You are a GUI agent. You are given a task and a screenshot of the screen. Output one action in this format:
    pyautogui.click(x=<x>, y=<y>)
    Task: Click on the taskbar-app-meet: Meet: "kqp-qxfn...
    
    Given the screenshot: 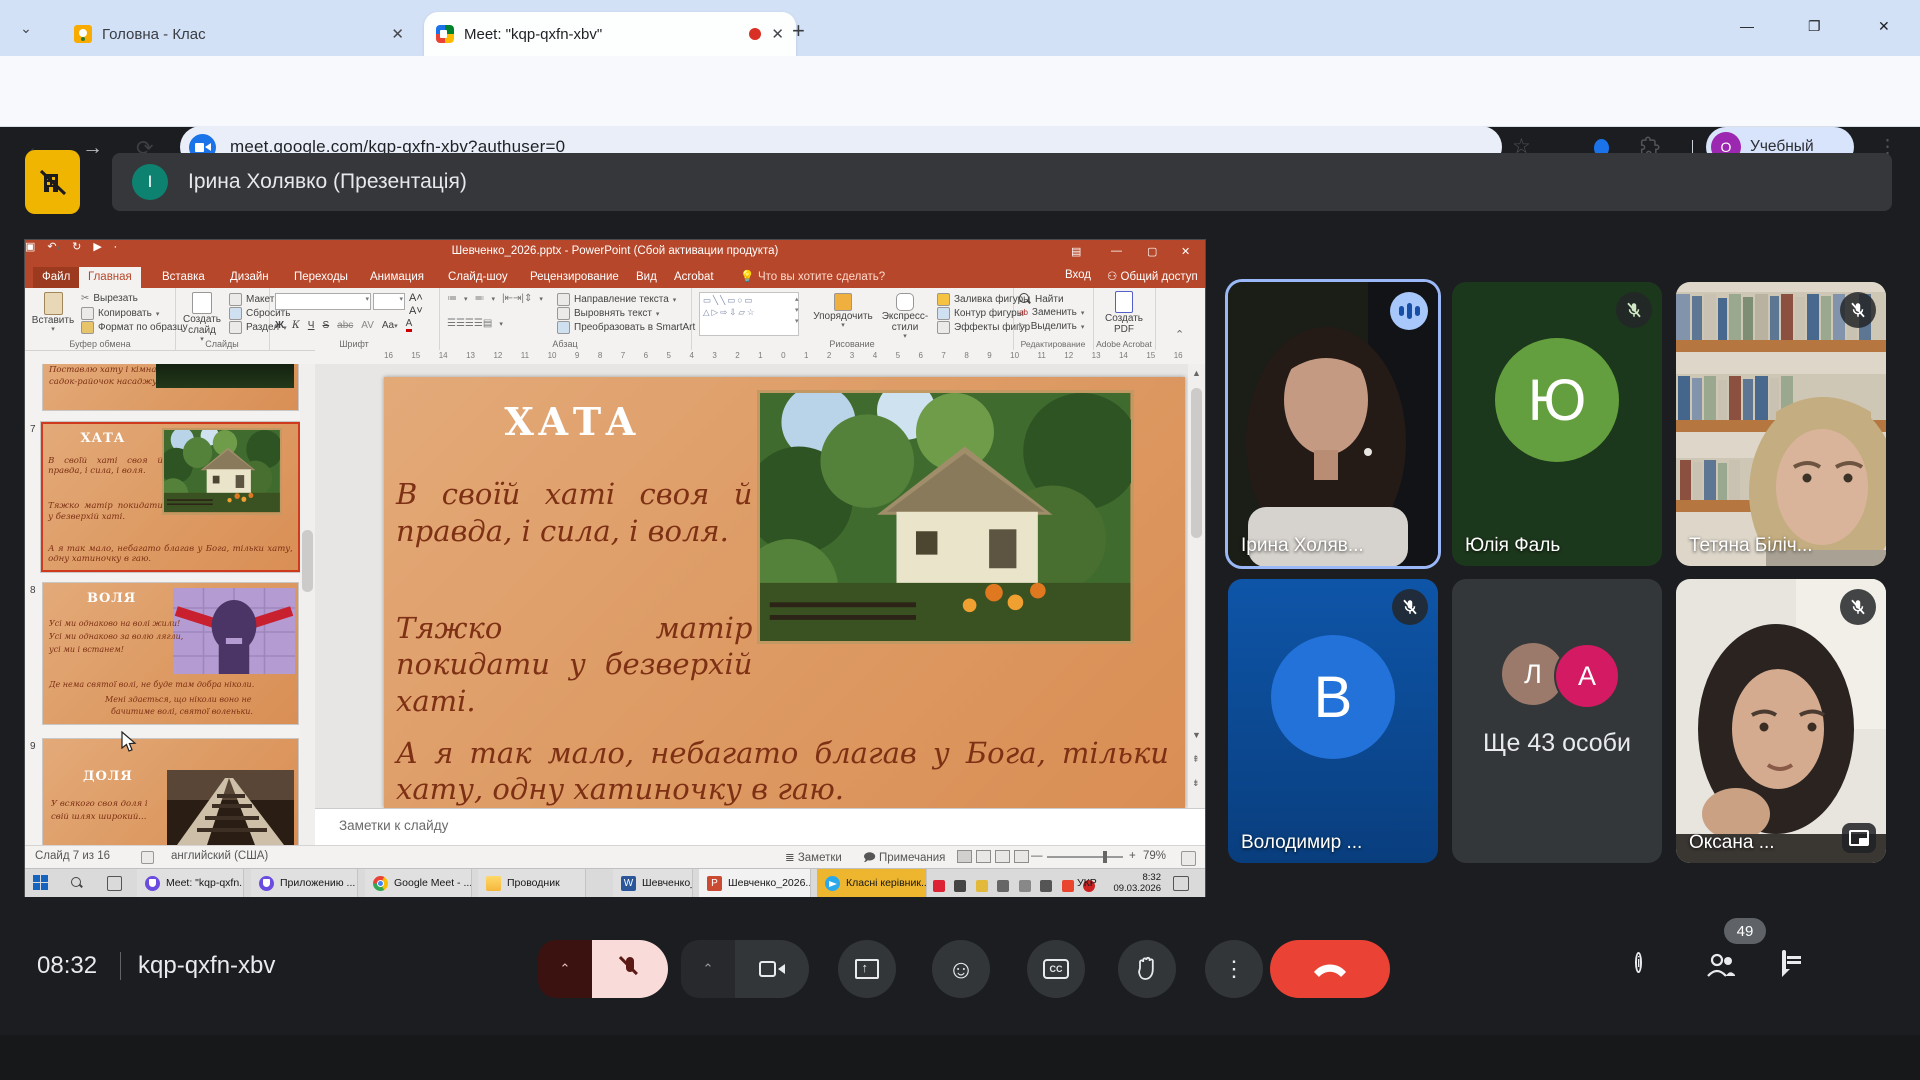 What is the action you would take?
    pyautogui.click(x=190, y=883)
    